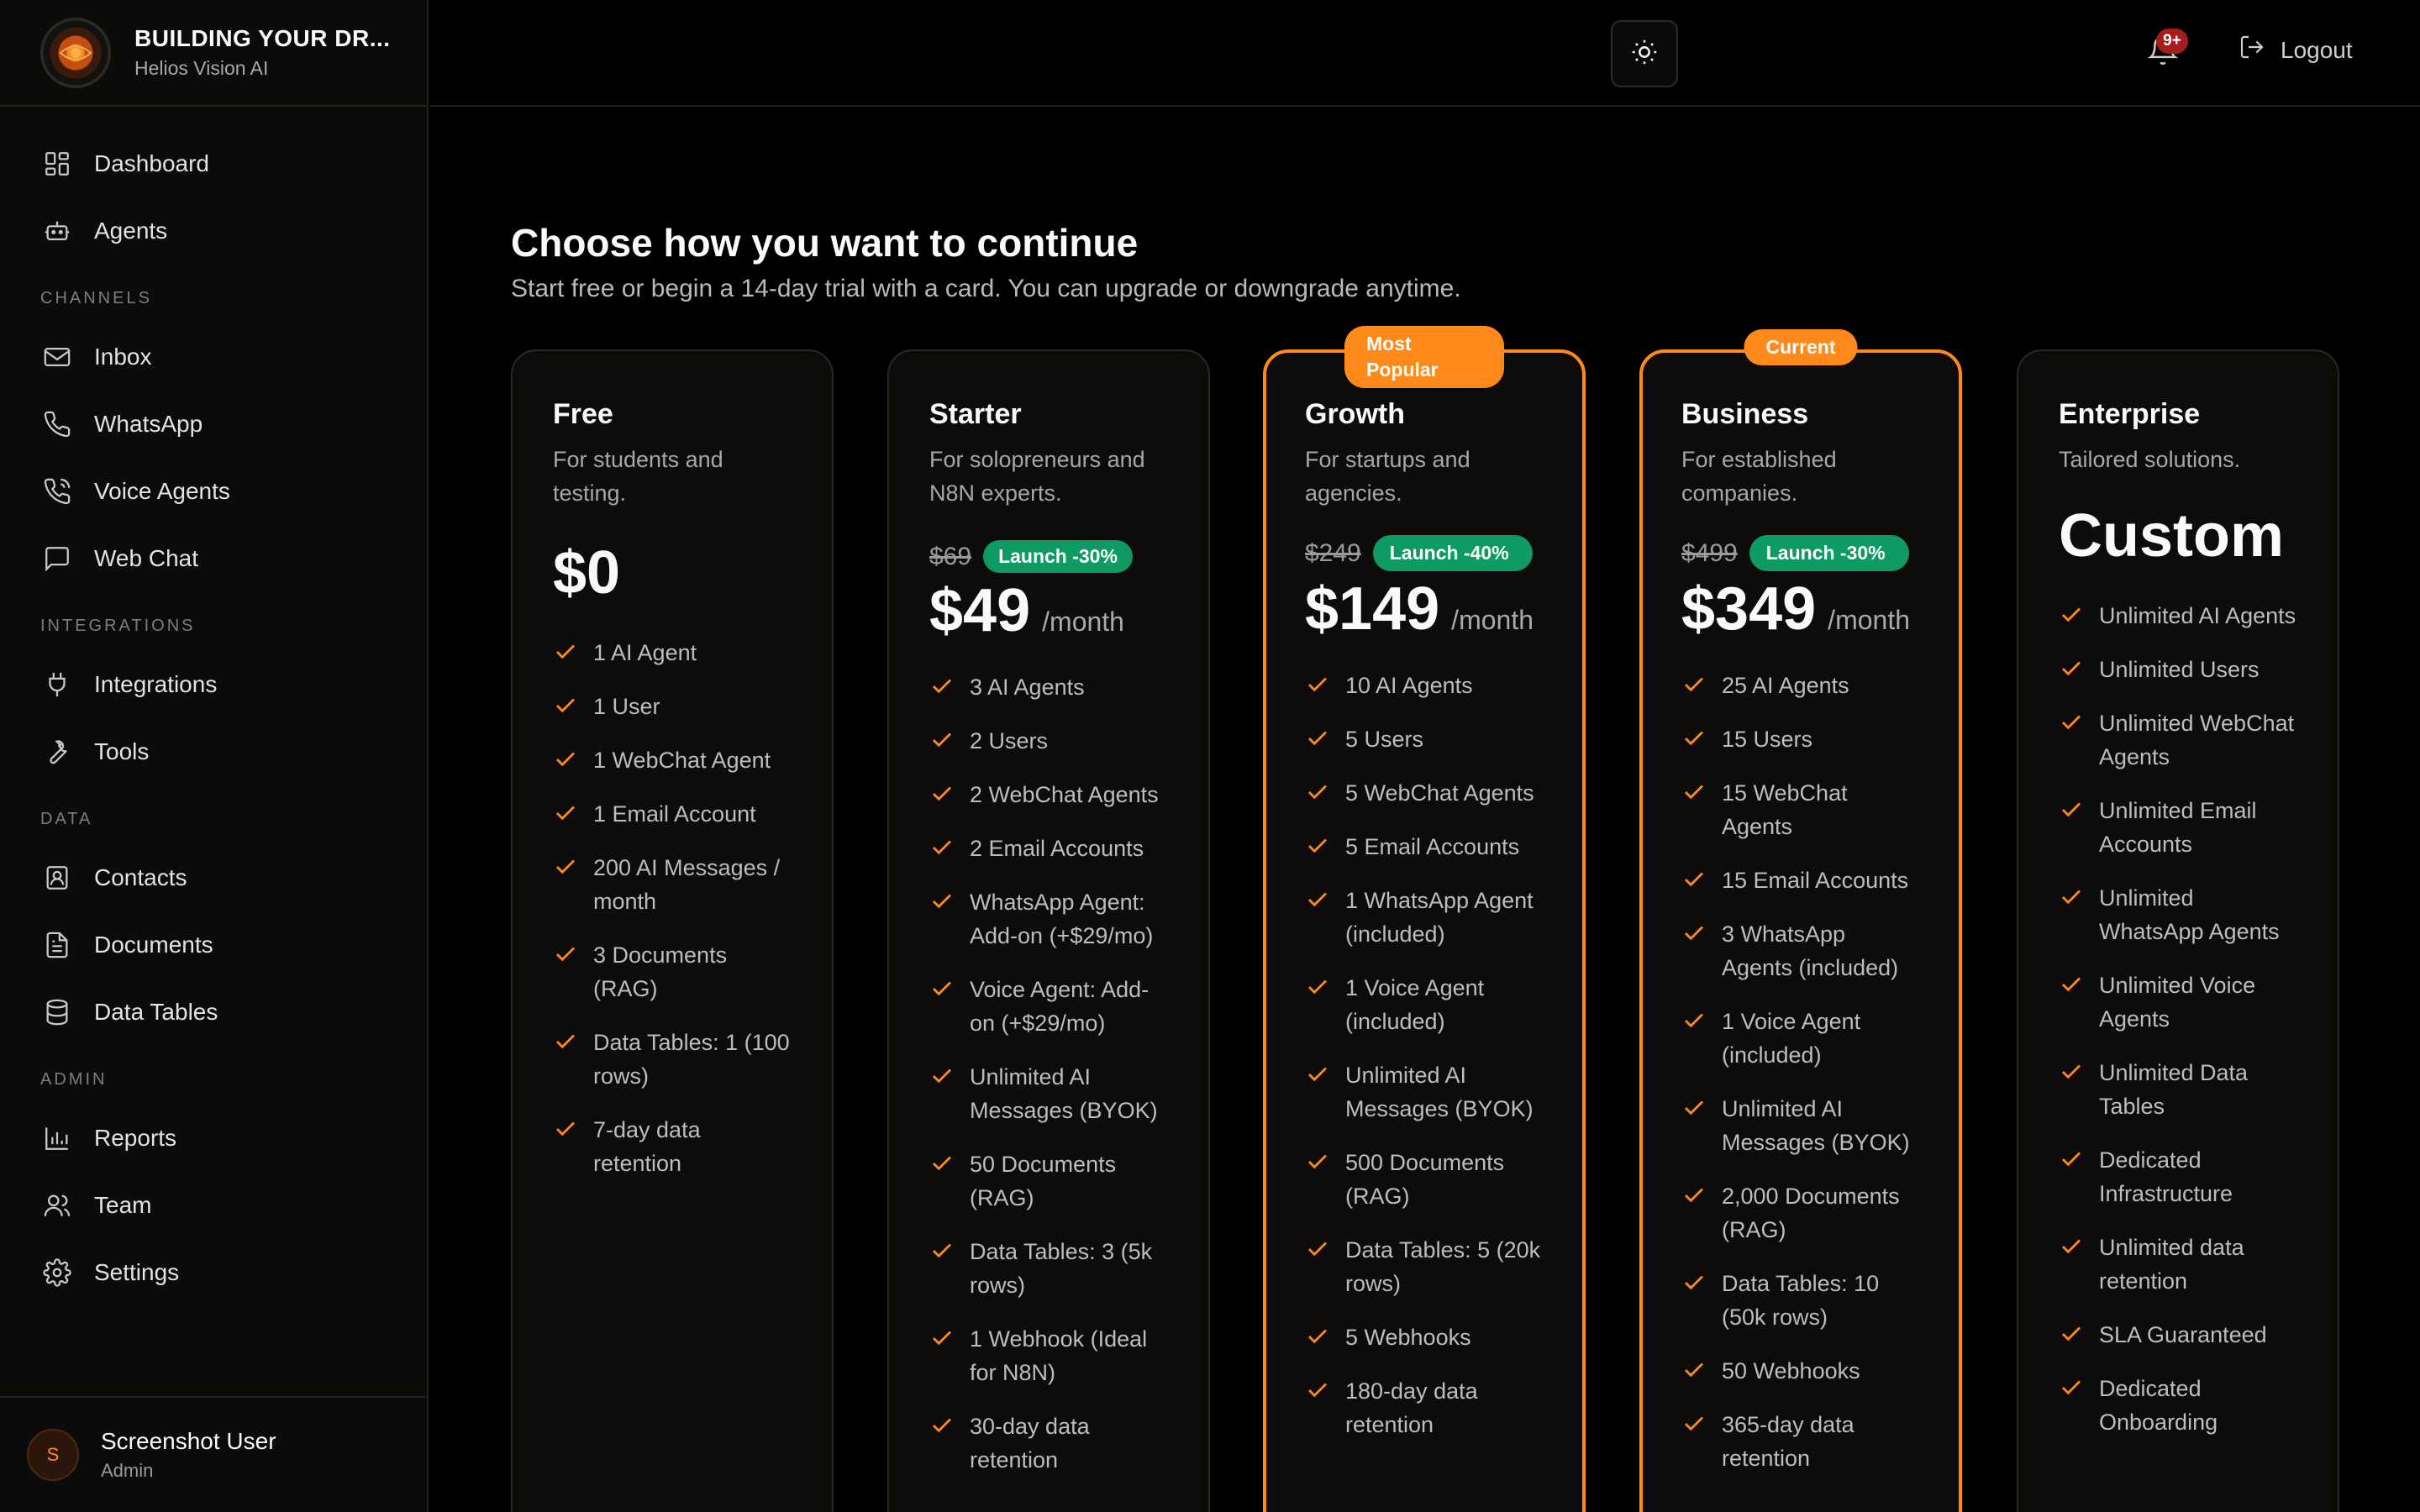 The image size is (2420, 1512). What do you see at coordinates (122, 751) in the screenshot?
I see `sidebar-item-label: Tools` at bounding box center [122, 751].